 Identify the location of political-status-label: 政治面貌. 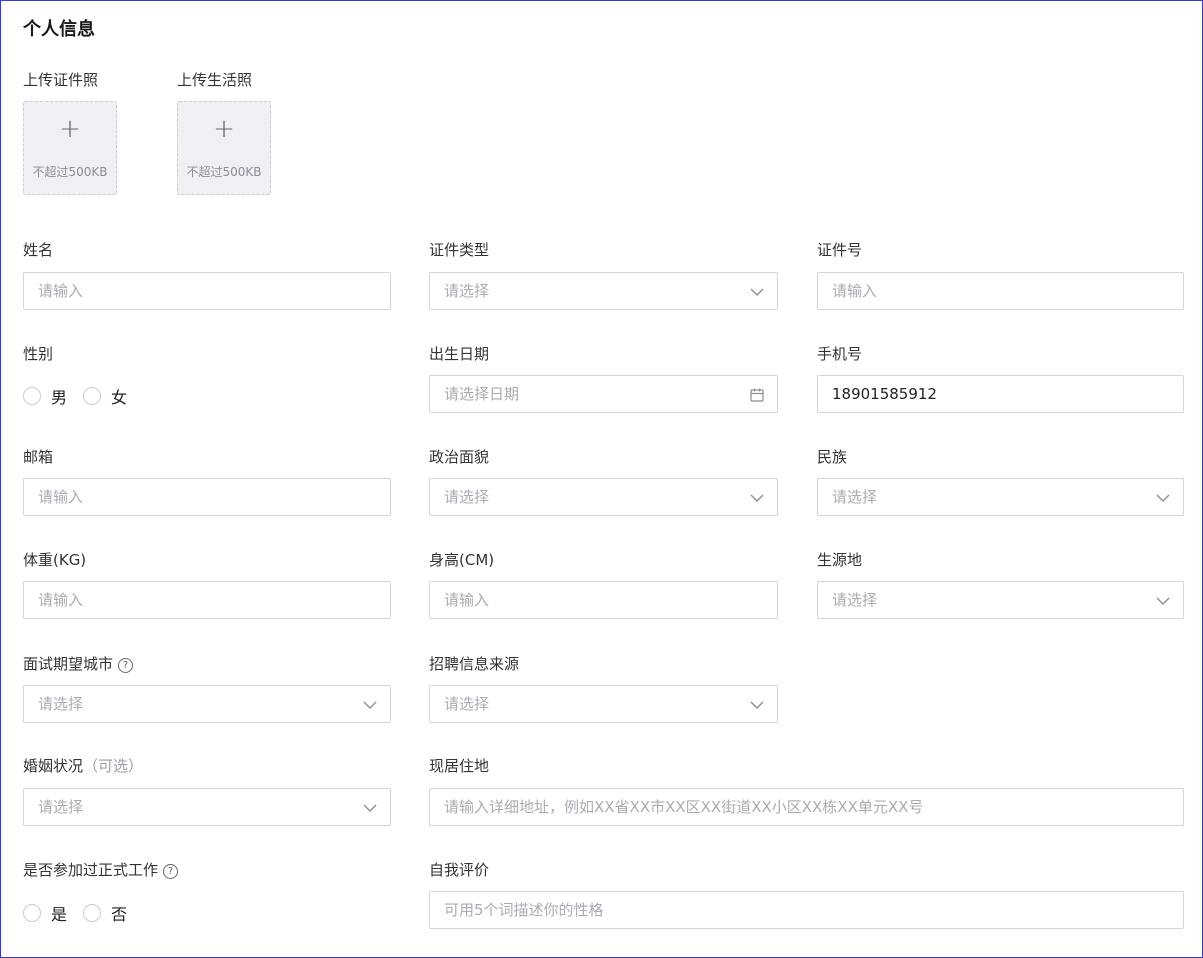
(459, 457).